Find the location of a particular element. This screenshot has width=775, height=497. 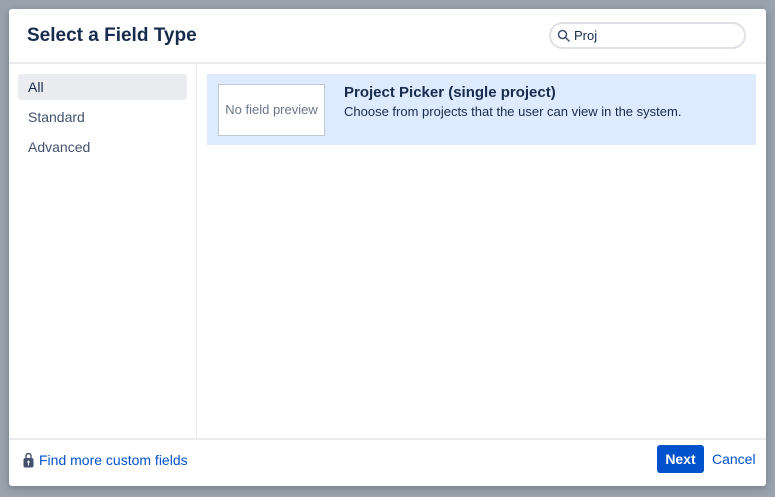

find-more-custom-fields-link: Find more custom fields is located at coordinates (105, 460).